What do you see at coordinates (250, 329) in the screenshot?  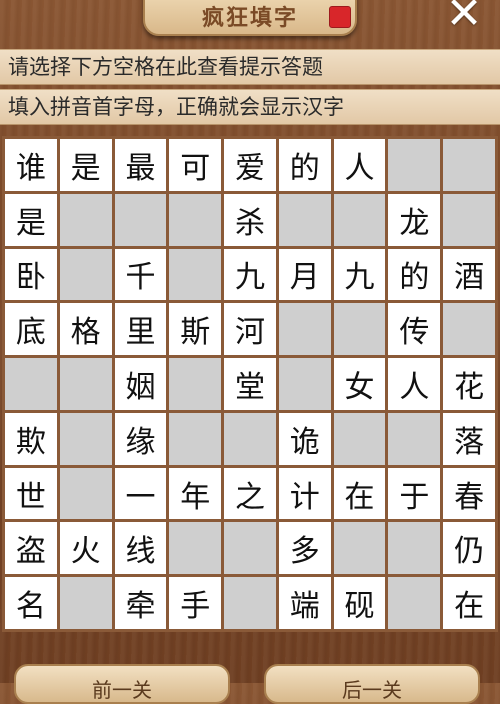 I see `grid-cell: 河` at bounding box center [250, 329].